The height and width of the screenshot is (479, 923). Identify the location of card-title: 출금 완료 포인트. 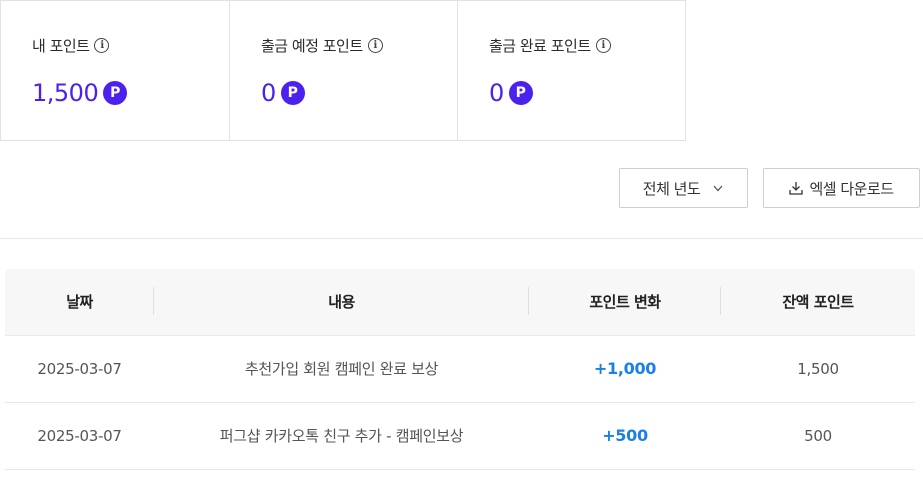
(540, 46).